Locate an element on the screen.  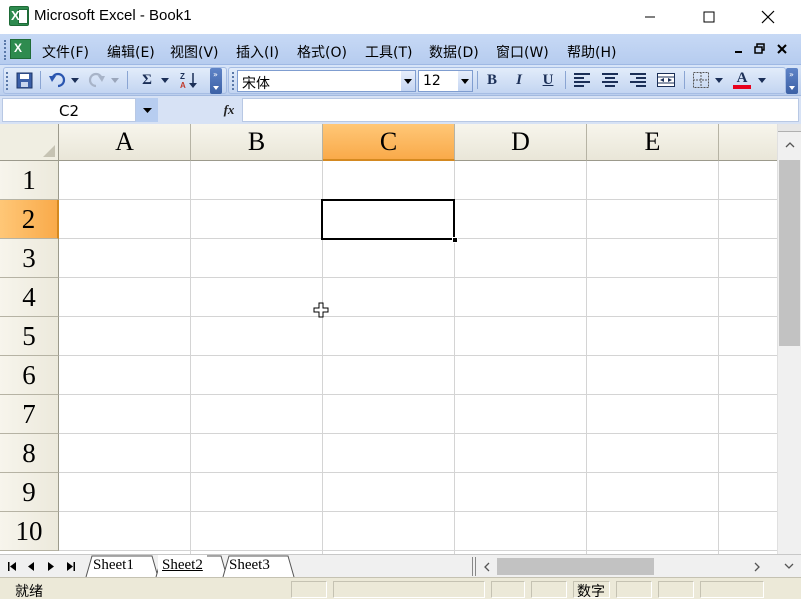
sort-descending-button: ZA is located at coordinates (189, 80).